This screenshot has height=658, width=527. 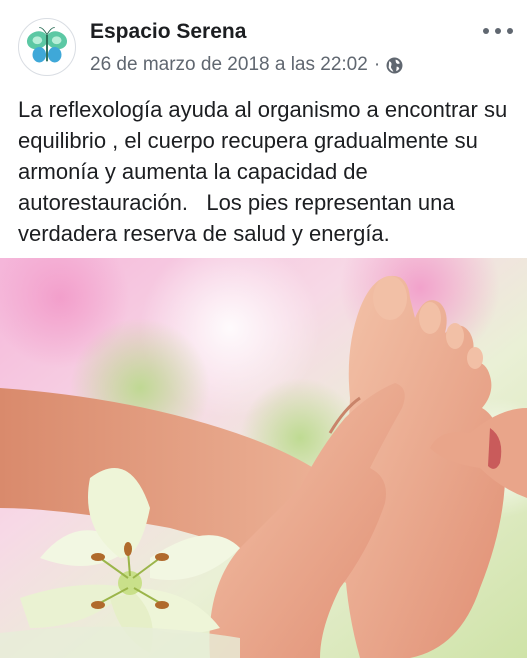 What do you see at coordinates (168, 32) in the screenshot?
I see `page-name-link: Espacio Serena` at bounding box center [168, 32].